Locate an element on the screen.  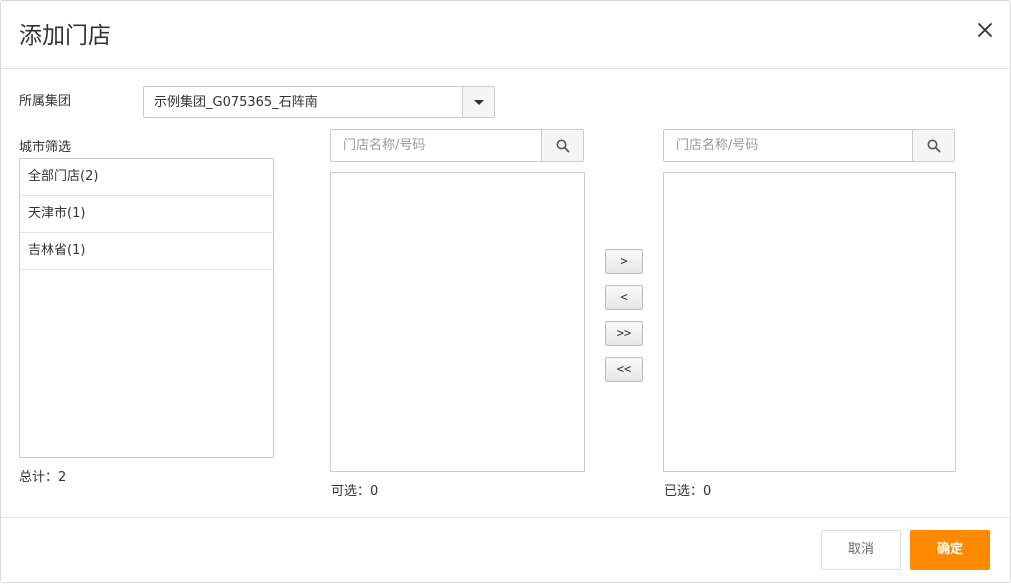
selected-store-list is located at coordinates (809, 322).